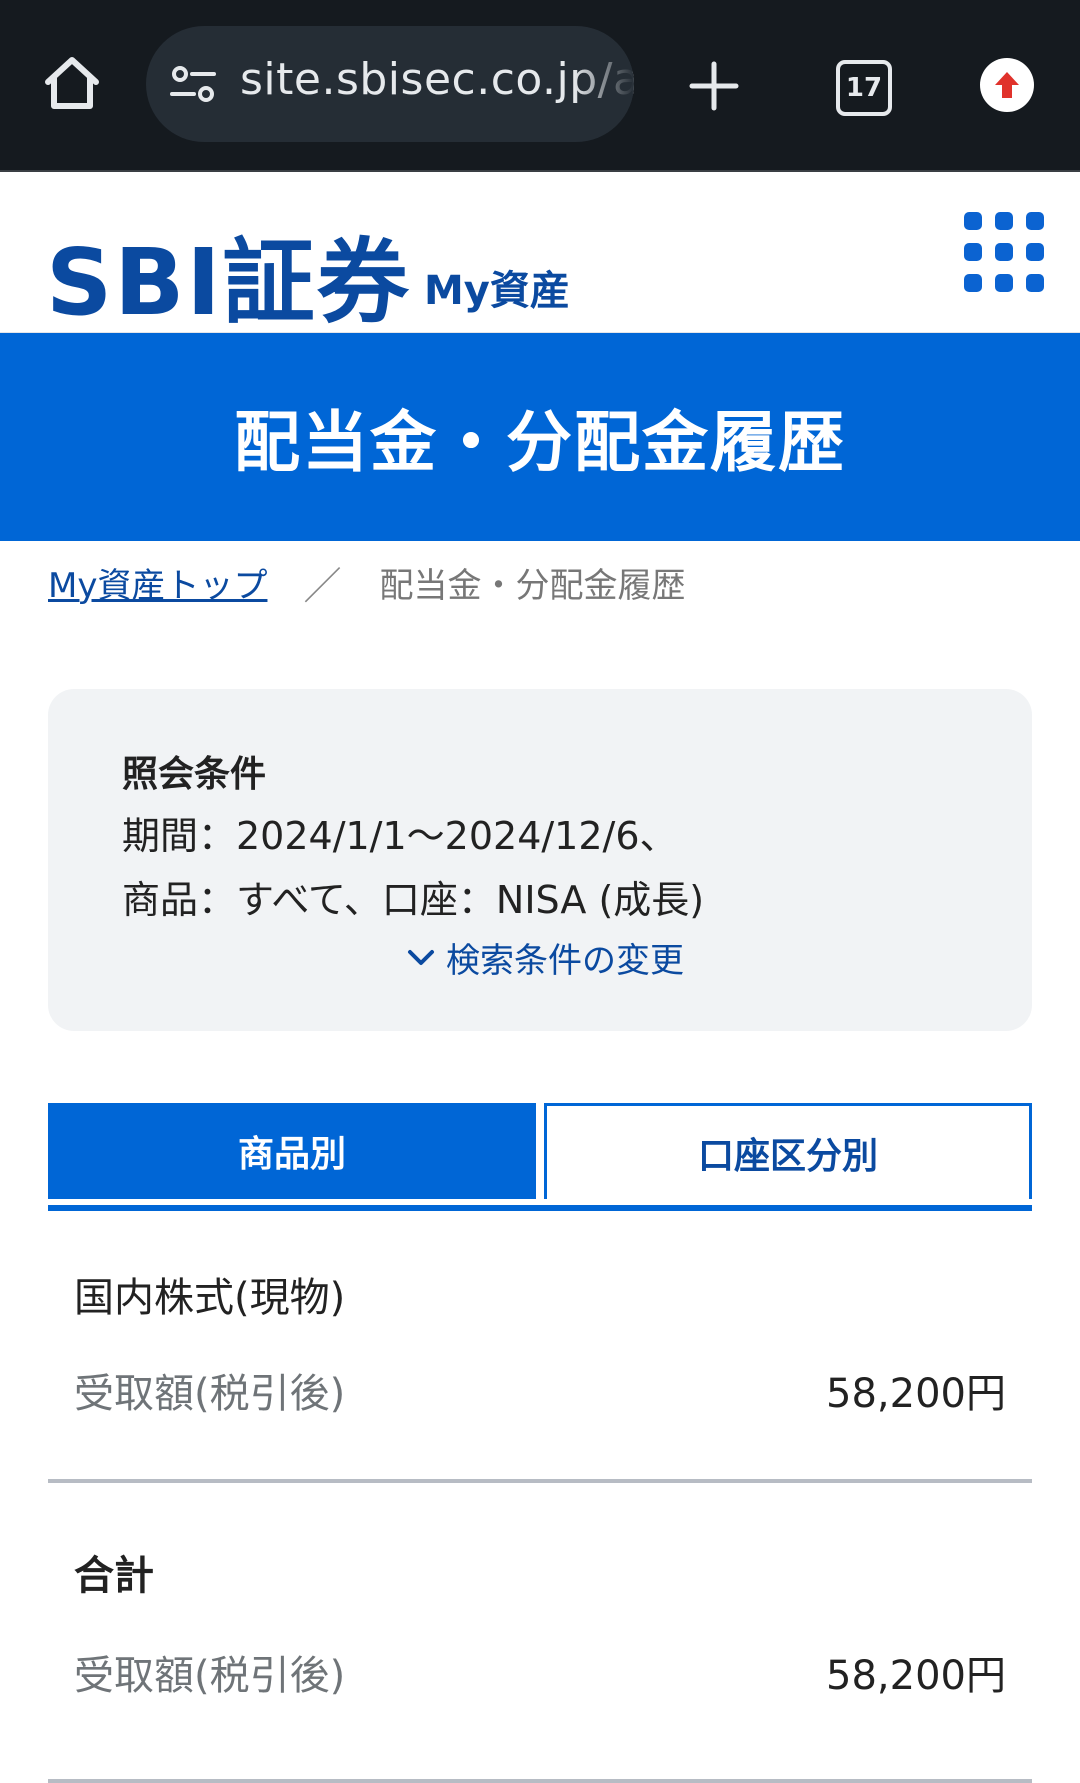 The image size is (1080, 1783). I want to click on view-tabs: 商品別 口座区分別, so click(540, 1157).